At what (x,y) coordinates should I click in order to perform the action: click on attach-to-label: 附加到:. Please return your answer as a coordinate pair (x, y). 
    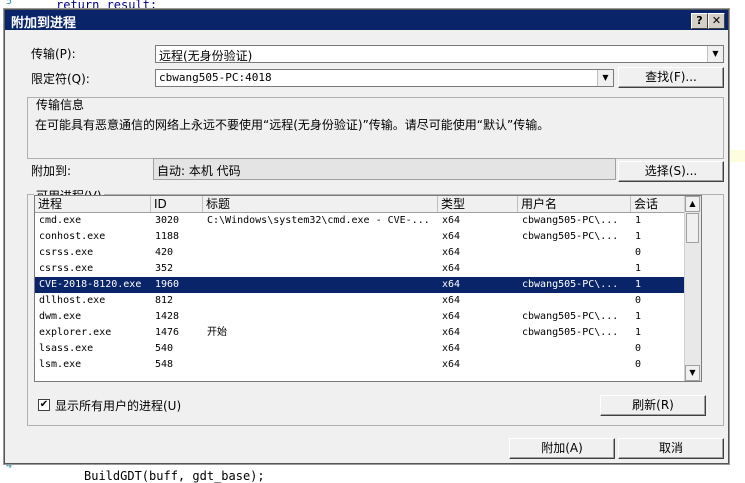
    Looking at the image, I should click on (51, 171).